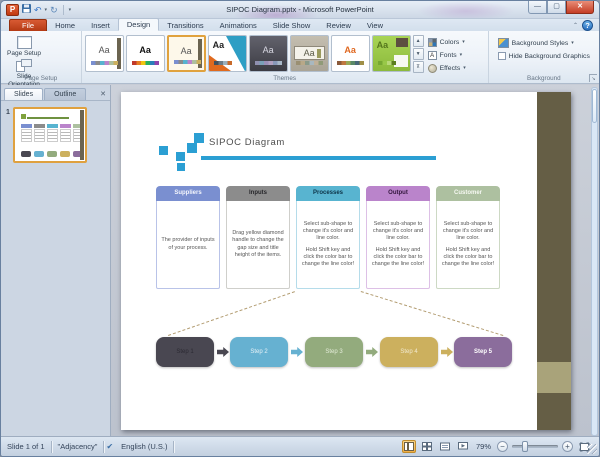  What do you see at coordinates (432, 42) in the screenshot?
I see `colors-icon` at bounding box center [432, 42].